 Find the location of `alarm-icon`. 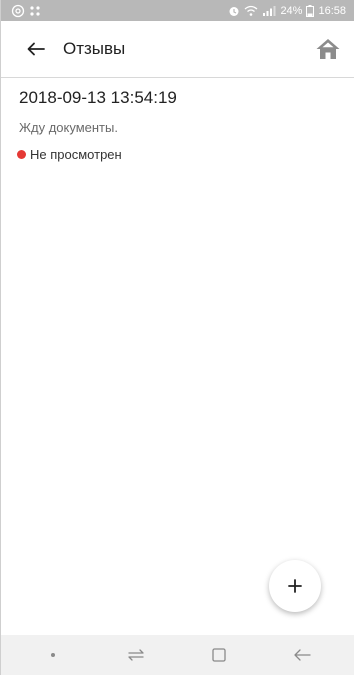

alarm-icon is located at coordinates (234, 11).